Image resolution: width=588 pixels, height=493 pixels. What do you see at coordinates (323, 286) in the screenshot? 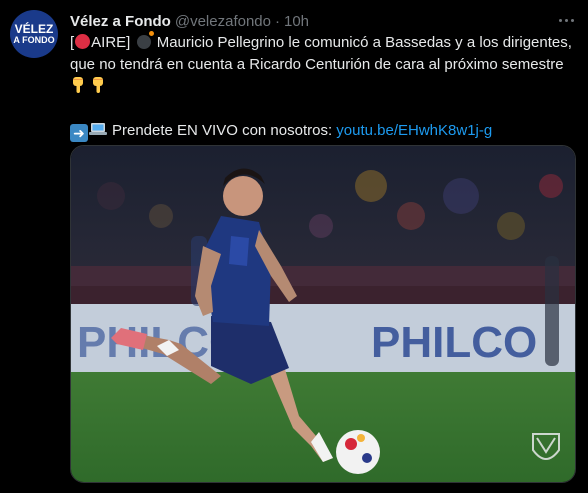
I see `stand-band` at bounding box center [323, 286].